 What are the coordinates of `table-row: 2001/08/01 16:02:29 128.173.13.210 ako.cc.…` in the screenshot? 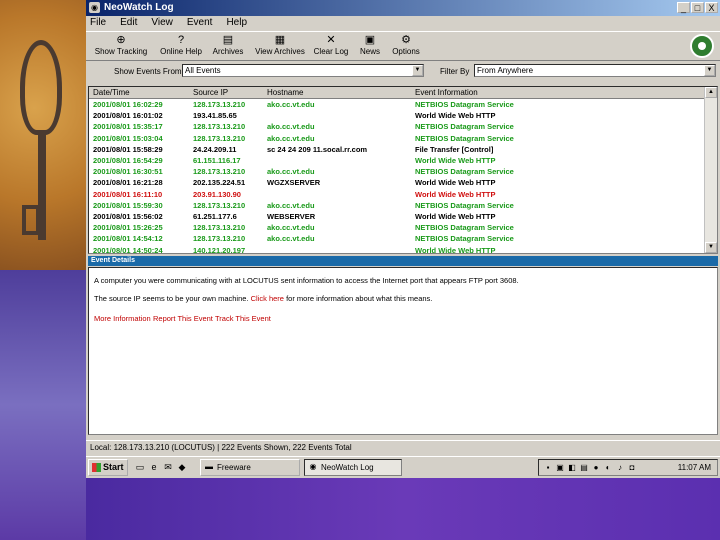 It's located at (397, 104).